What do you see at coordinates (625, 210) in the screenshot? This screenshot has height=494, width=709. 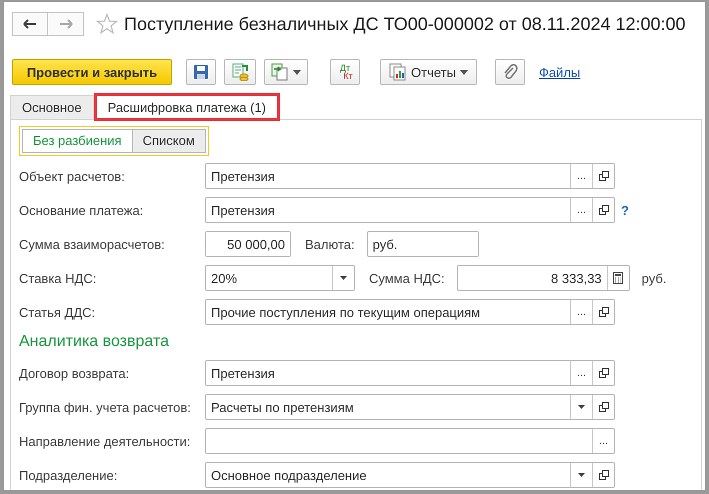 I see `help-button: ?` at bounding box center [625, 210].